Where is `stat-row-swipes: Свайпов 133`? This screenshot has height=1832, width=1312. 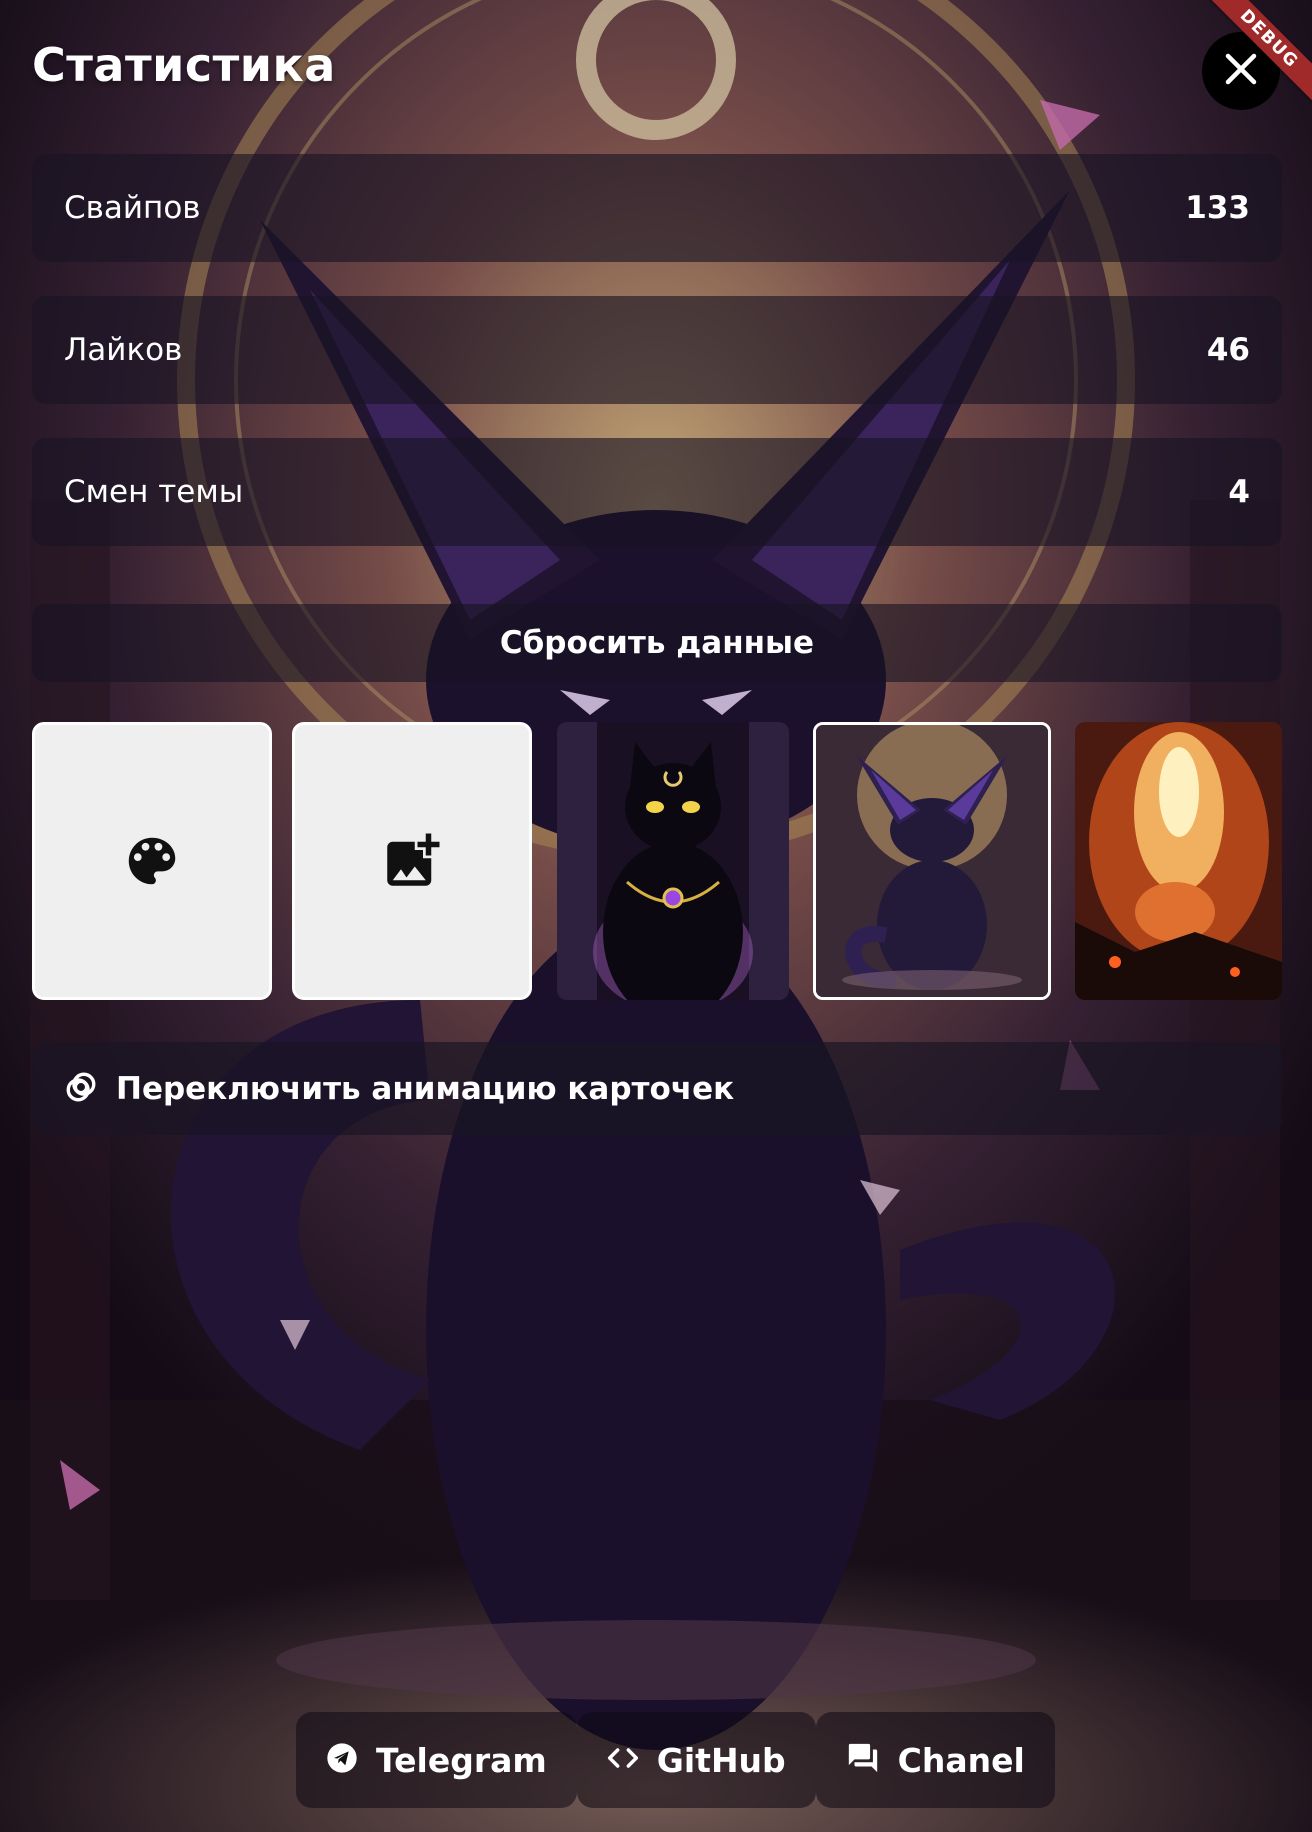
stat-row-swipes: Свайпов 133 is located at coordinates (657, 208).